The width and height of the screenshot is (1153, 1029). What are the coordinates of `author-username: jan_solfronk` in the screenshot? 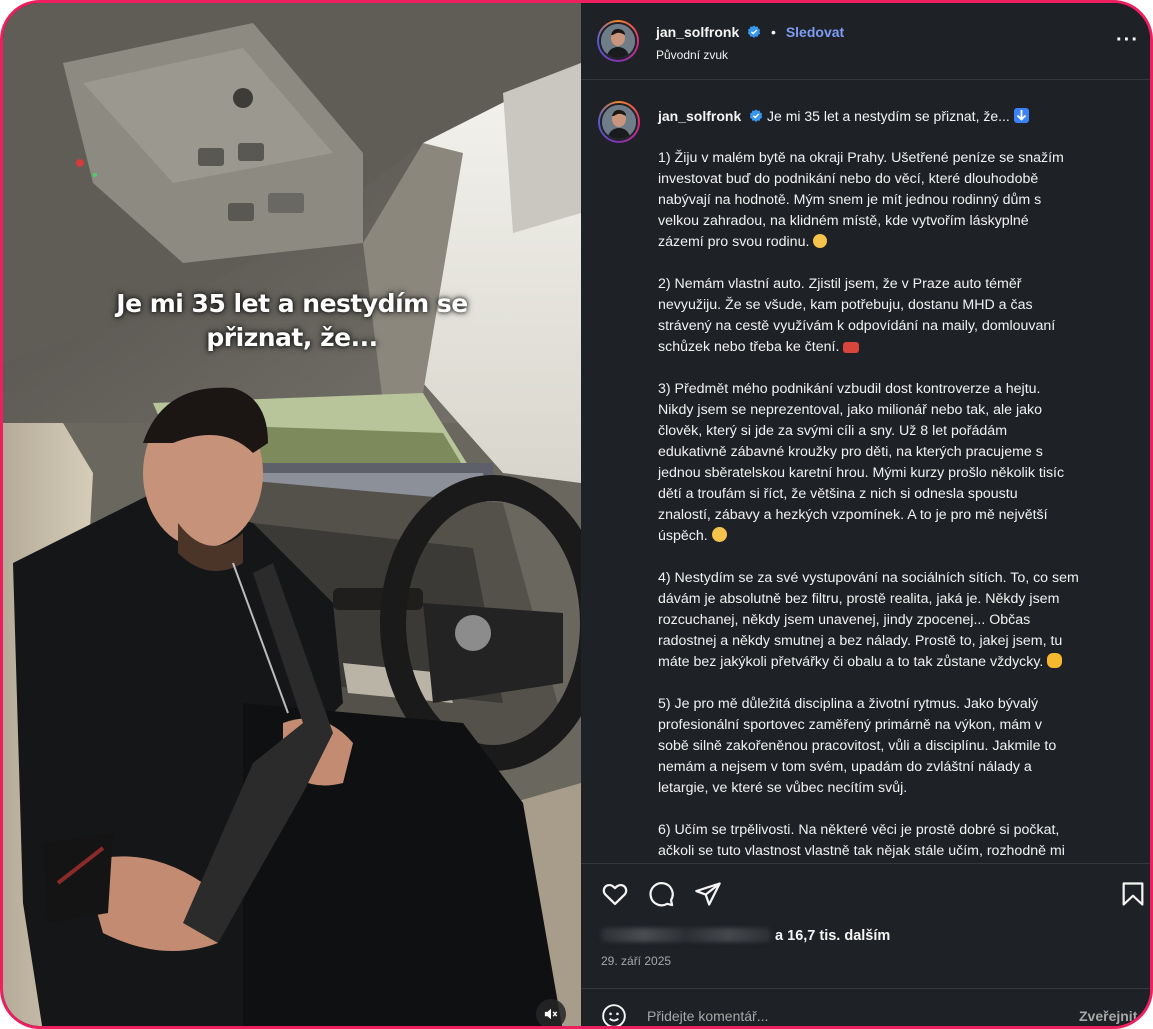 It's located at (697, 32).